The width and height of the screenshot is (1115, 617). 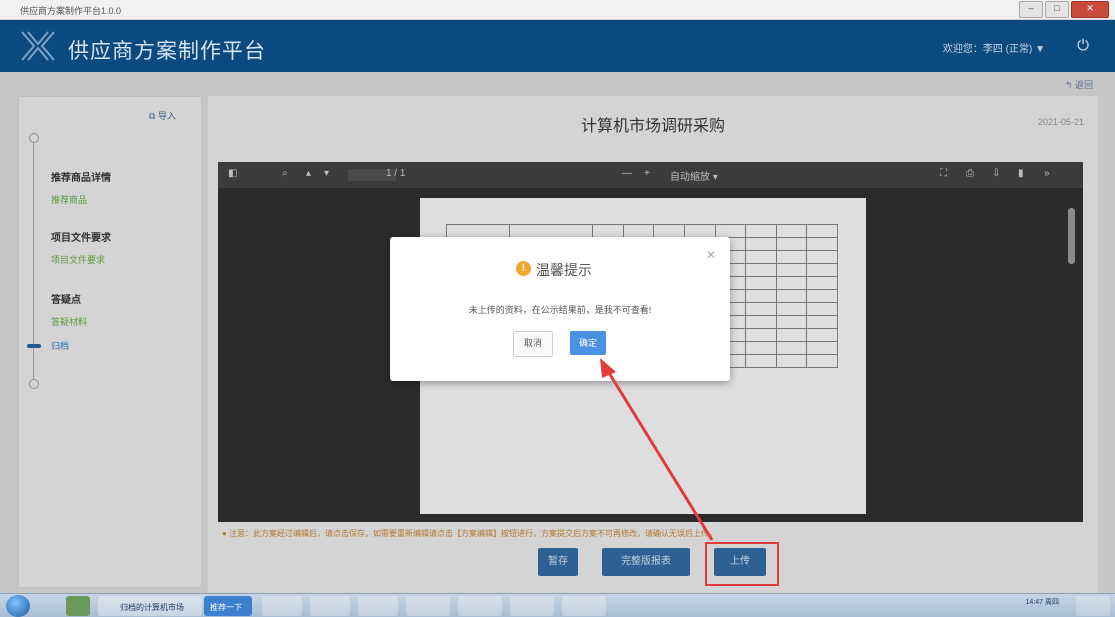 I want to click on back-link: ↰ 返回, so click(x=1079, y=84).